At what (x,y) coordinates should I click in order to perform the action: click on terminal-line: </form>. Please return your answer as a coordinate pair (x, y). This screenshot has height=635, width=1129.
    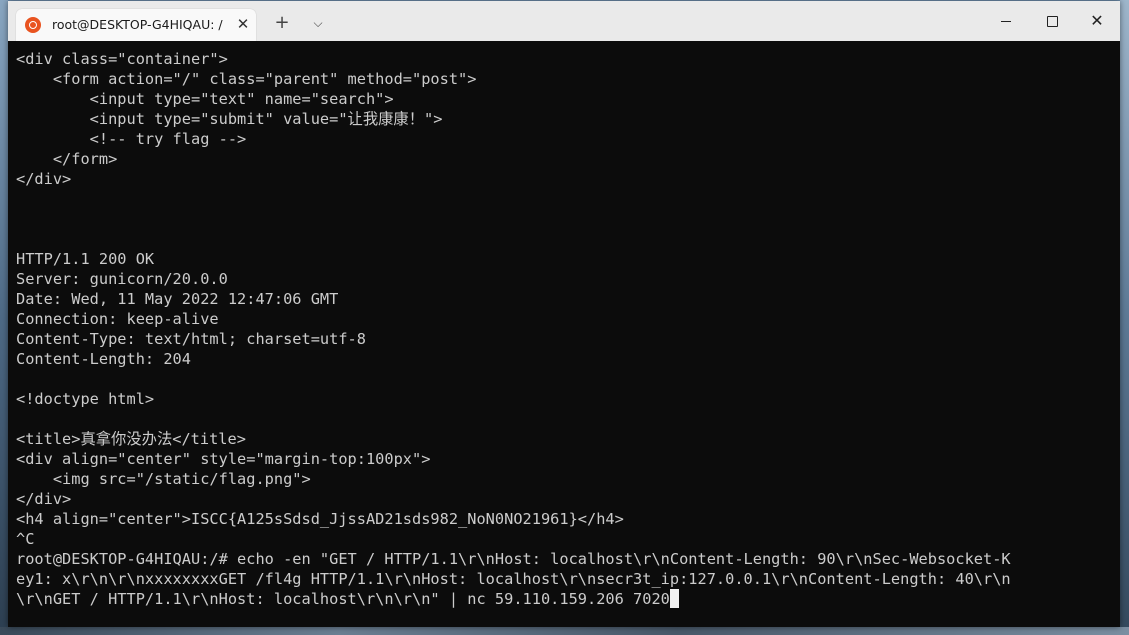
    Looking at the image, I should click on (67, 159).